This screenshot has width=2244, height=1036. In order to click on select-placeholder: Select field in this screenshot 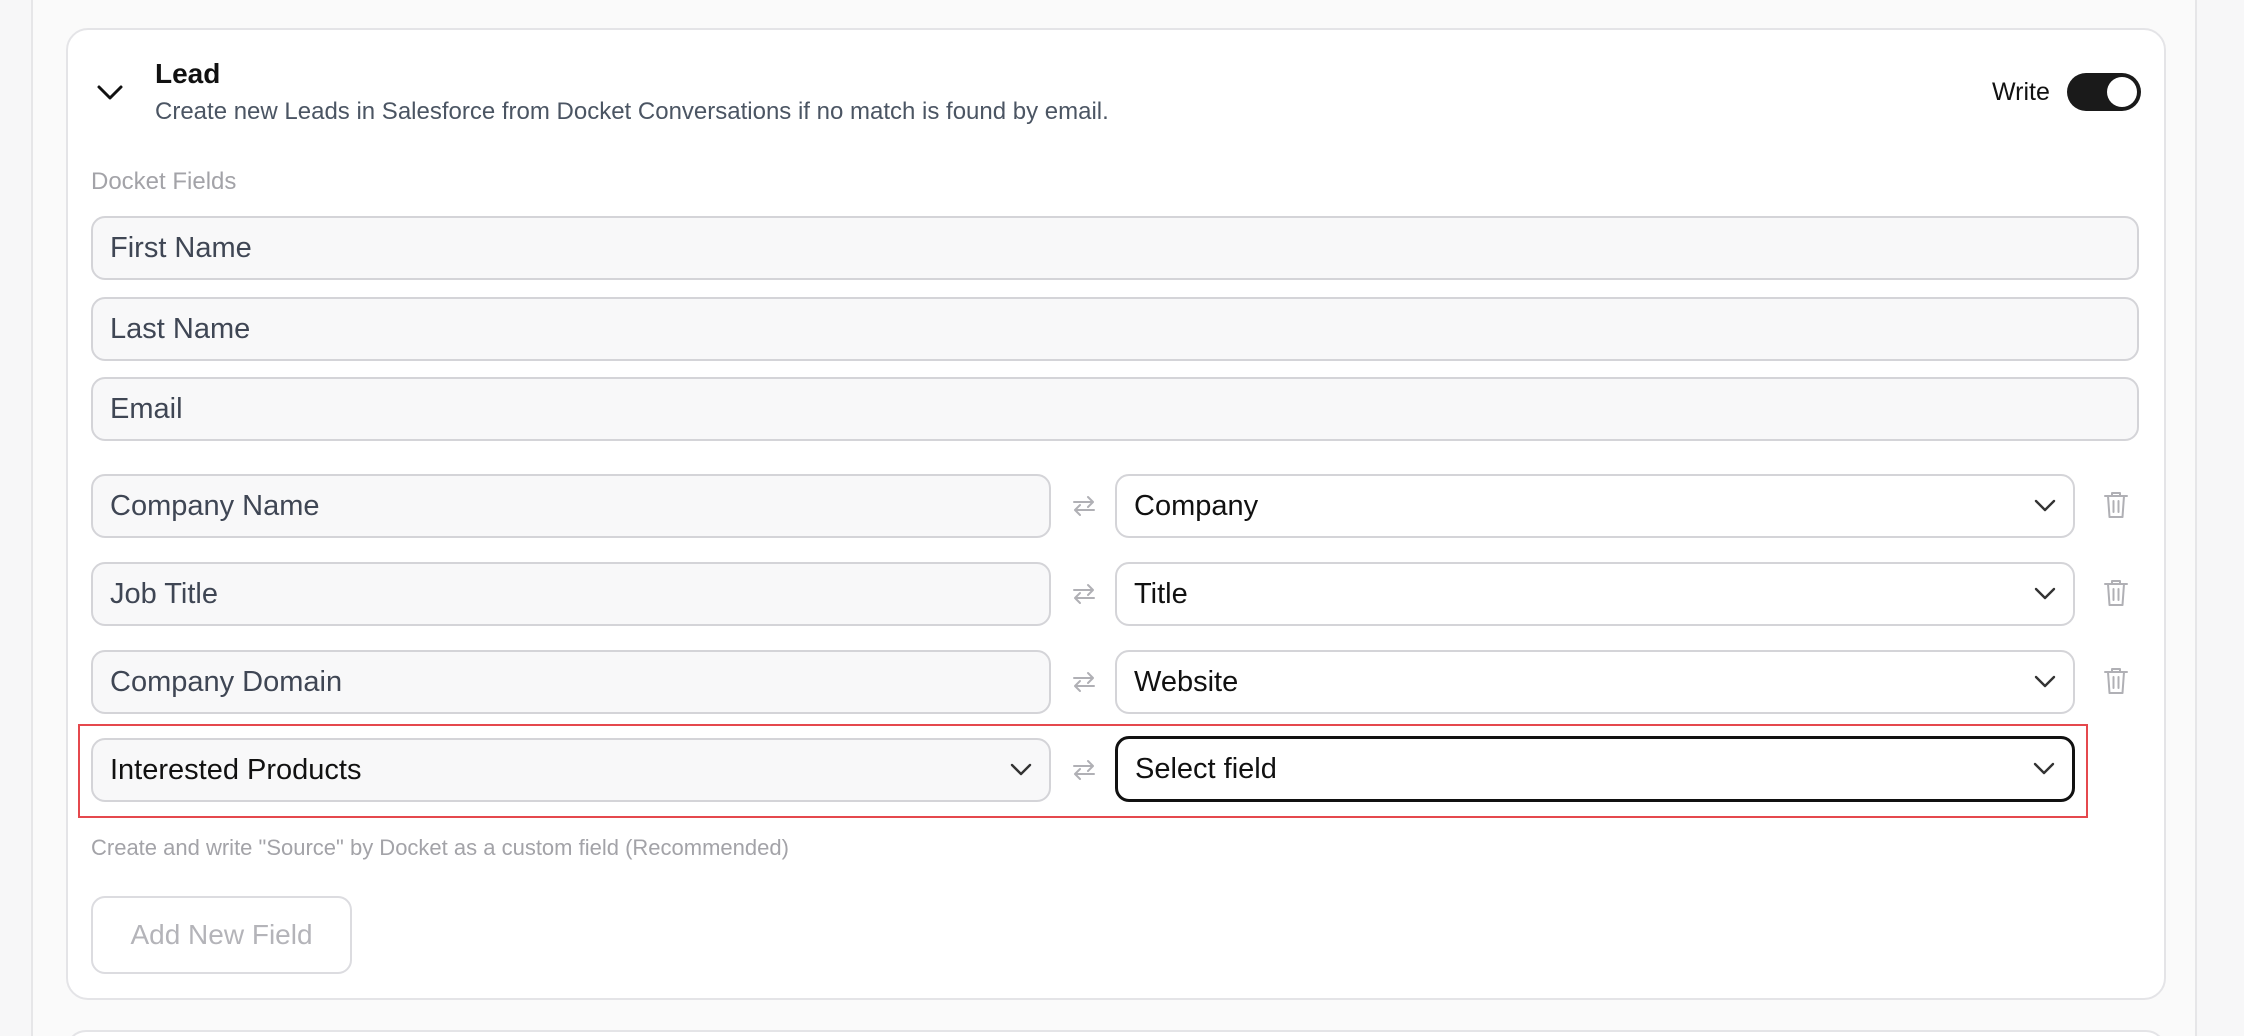, I will do `click(1206, 768)`.